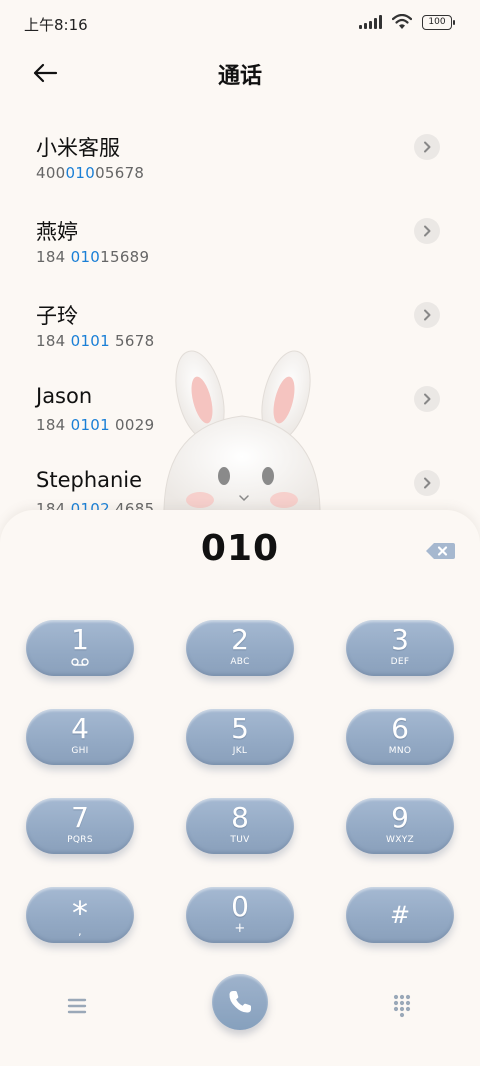  What do you see at coordinates (240, 160) in the screenshot?
I see `list-item: 小米客服 40001005678` at bounding box center [240, 160].